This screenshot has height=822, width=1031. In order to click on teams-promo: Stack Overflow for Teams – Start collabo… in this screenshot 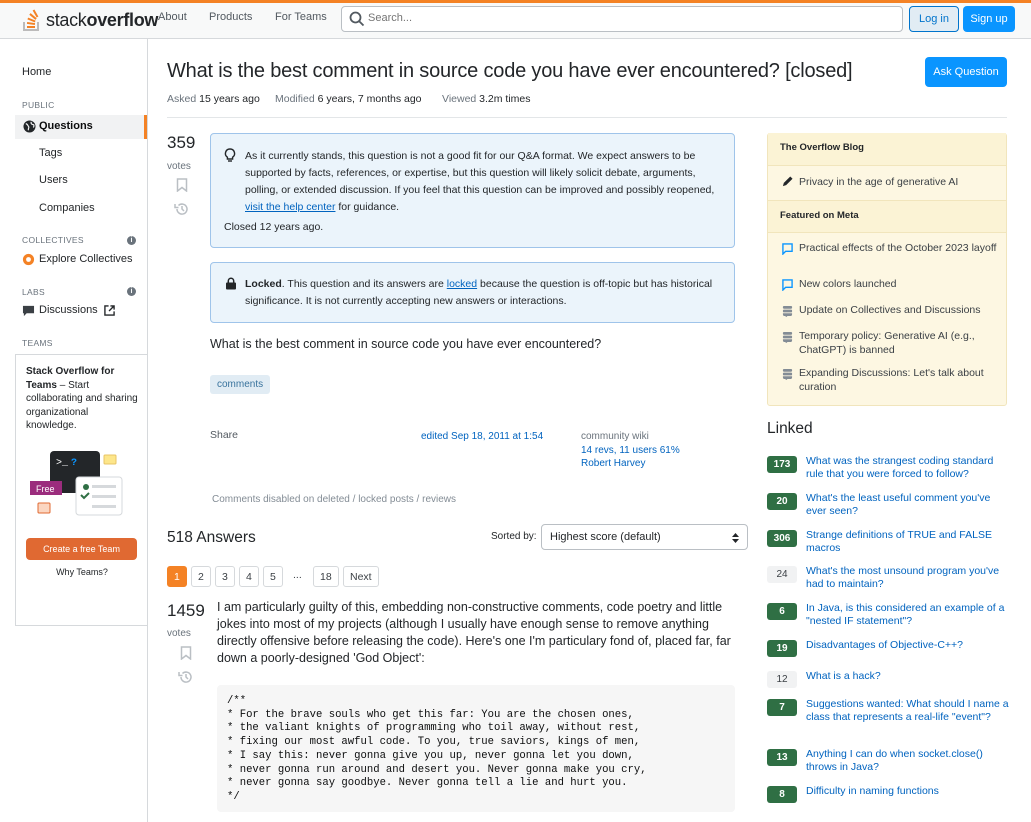, I will do `click(81, 490)`.